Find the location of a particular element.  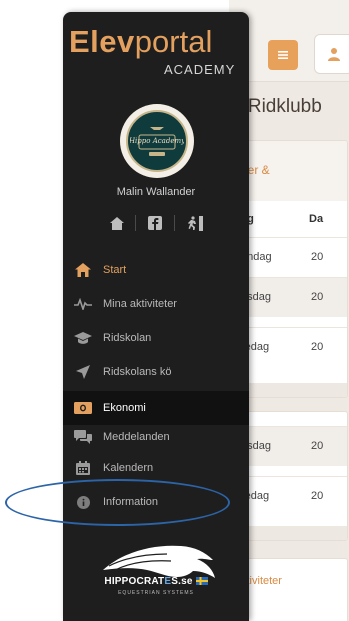

club-logo-inner: Hippo Academy is located at coordinates (157, 141).